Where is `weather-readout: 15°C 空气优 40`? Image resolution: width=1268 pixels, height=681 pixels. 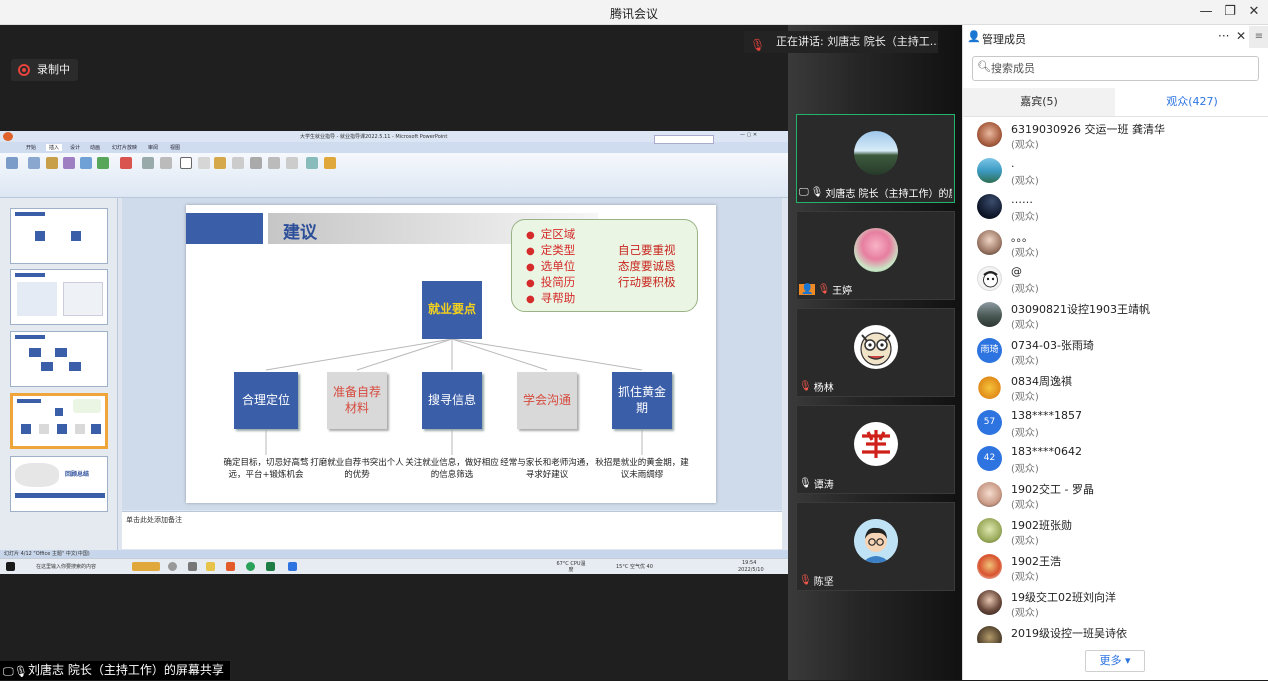
weather-readout: 15°C 空气优 40 is located at coordinates (634, 567).